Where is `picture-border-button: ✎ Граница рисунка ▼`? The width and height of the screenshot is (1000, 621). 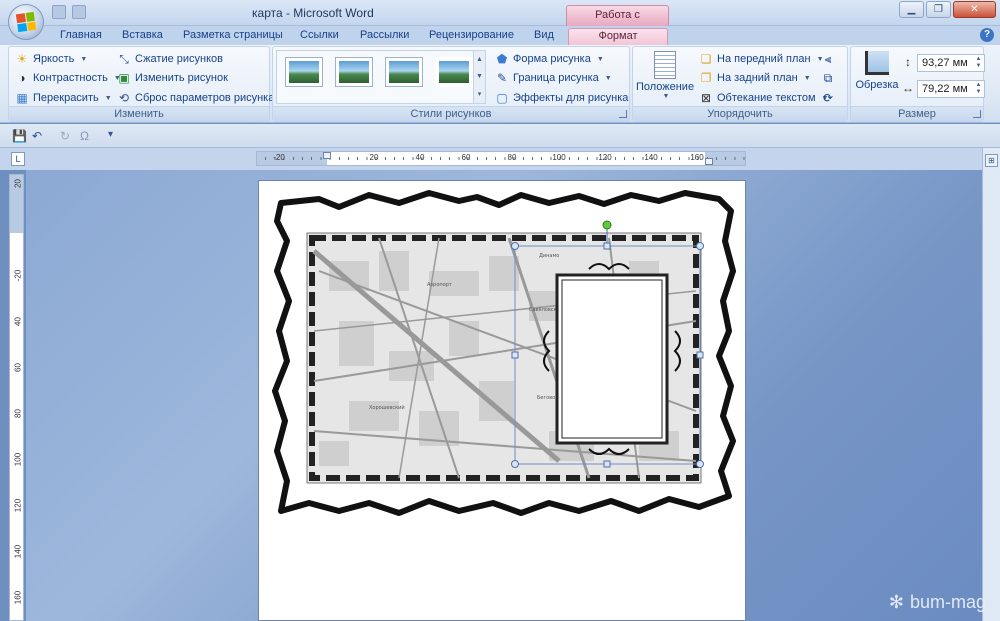 picture-border-button: ✎ Граница рисунка ▼ is located at coordinates (553, 78).